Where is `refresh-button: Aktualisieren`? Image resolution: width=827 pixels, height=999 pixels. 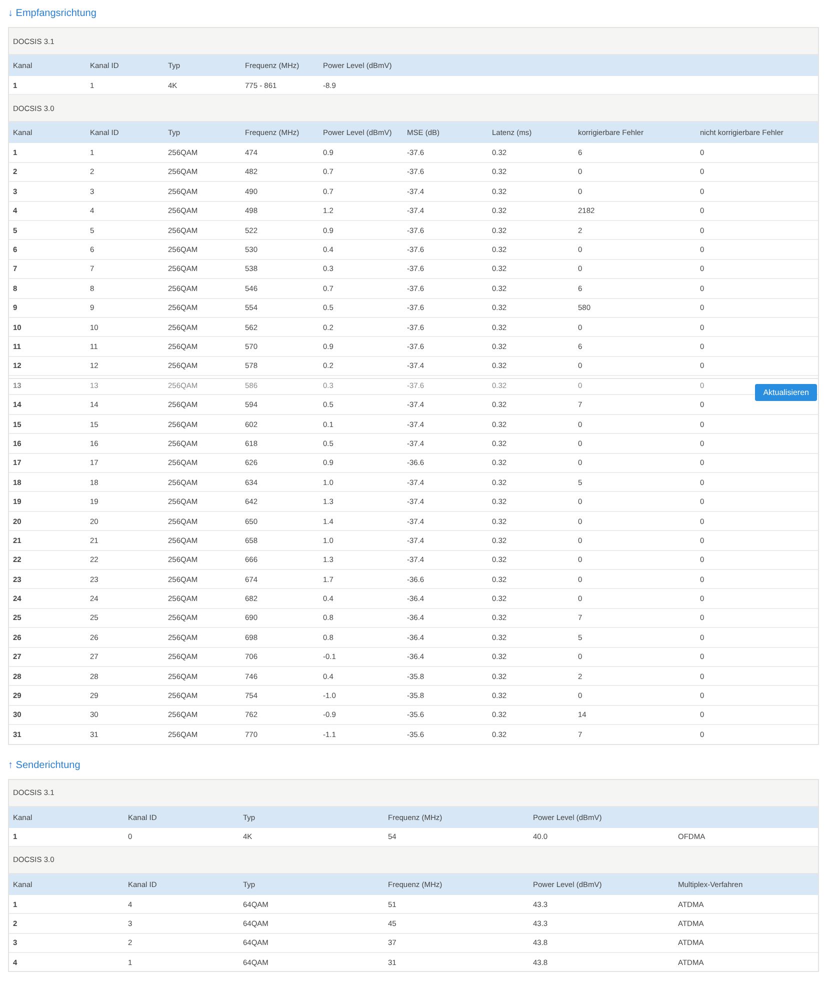 refresh-button: Aktualisieren is located at coordinates (786, 393).